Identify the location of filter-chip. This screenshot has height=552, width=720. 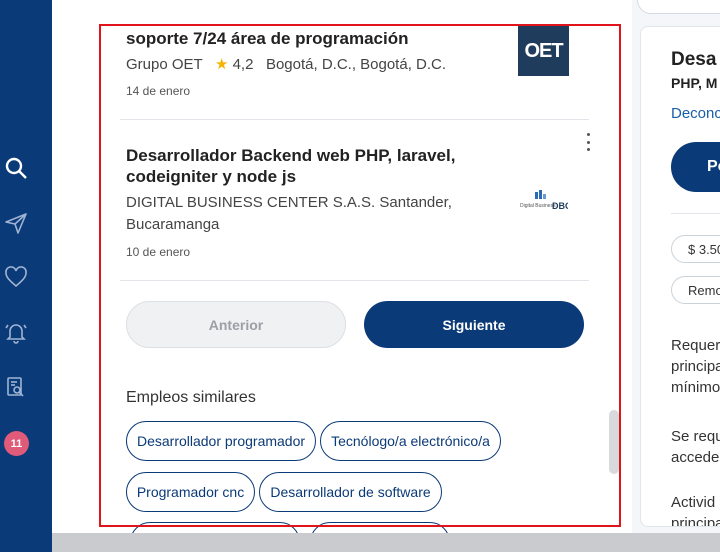
(678, 7).